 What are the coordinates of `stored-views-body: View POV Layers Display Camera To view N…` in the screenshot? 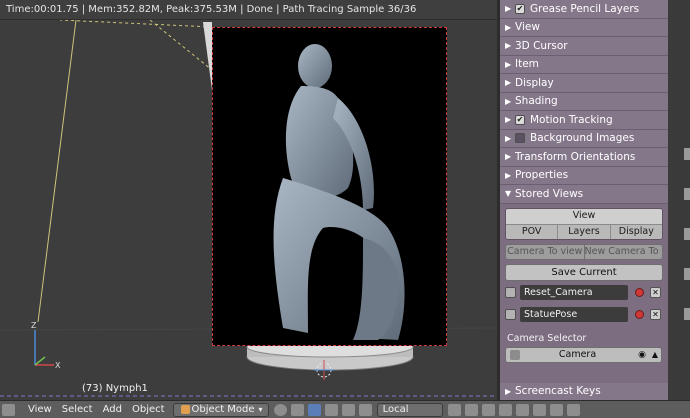 It's located at (584, 293).